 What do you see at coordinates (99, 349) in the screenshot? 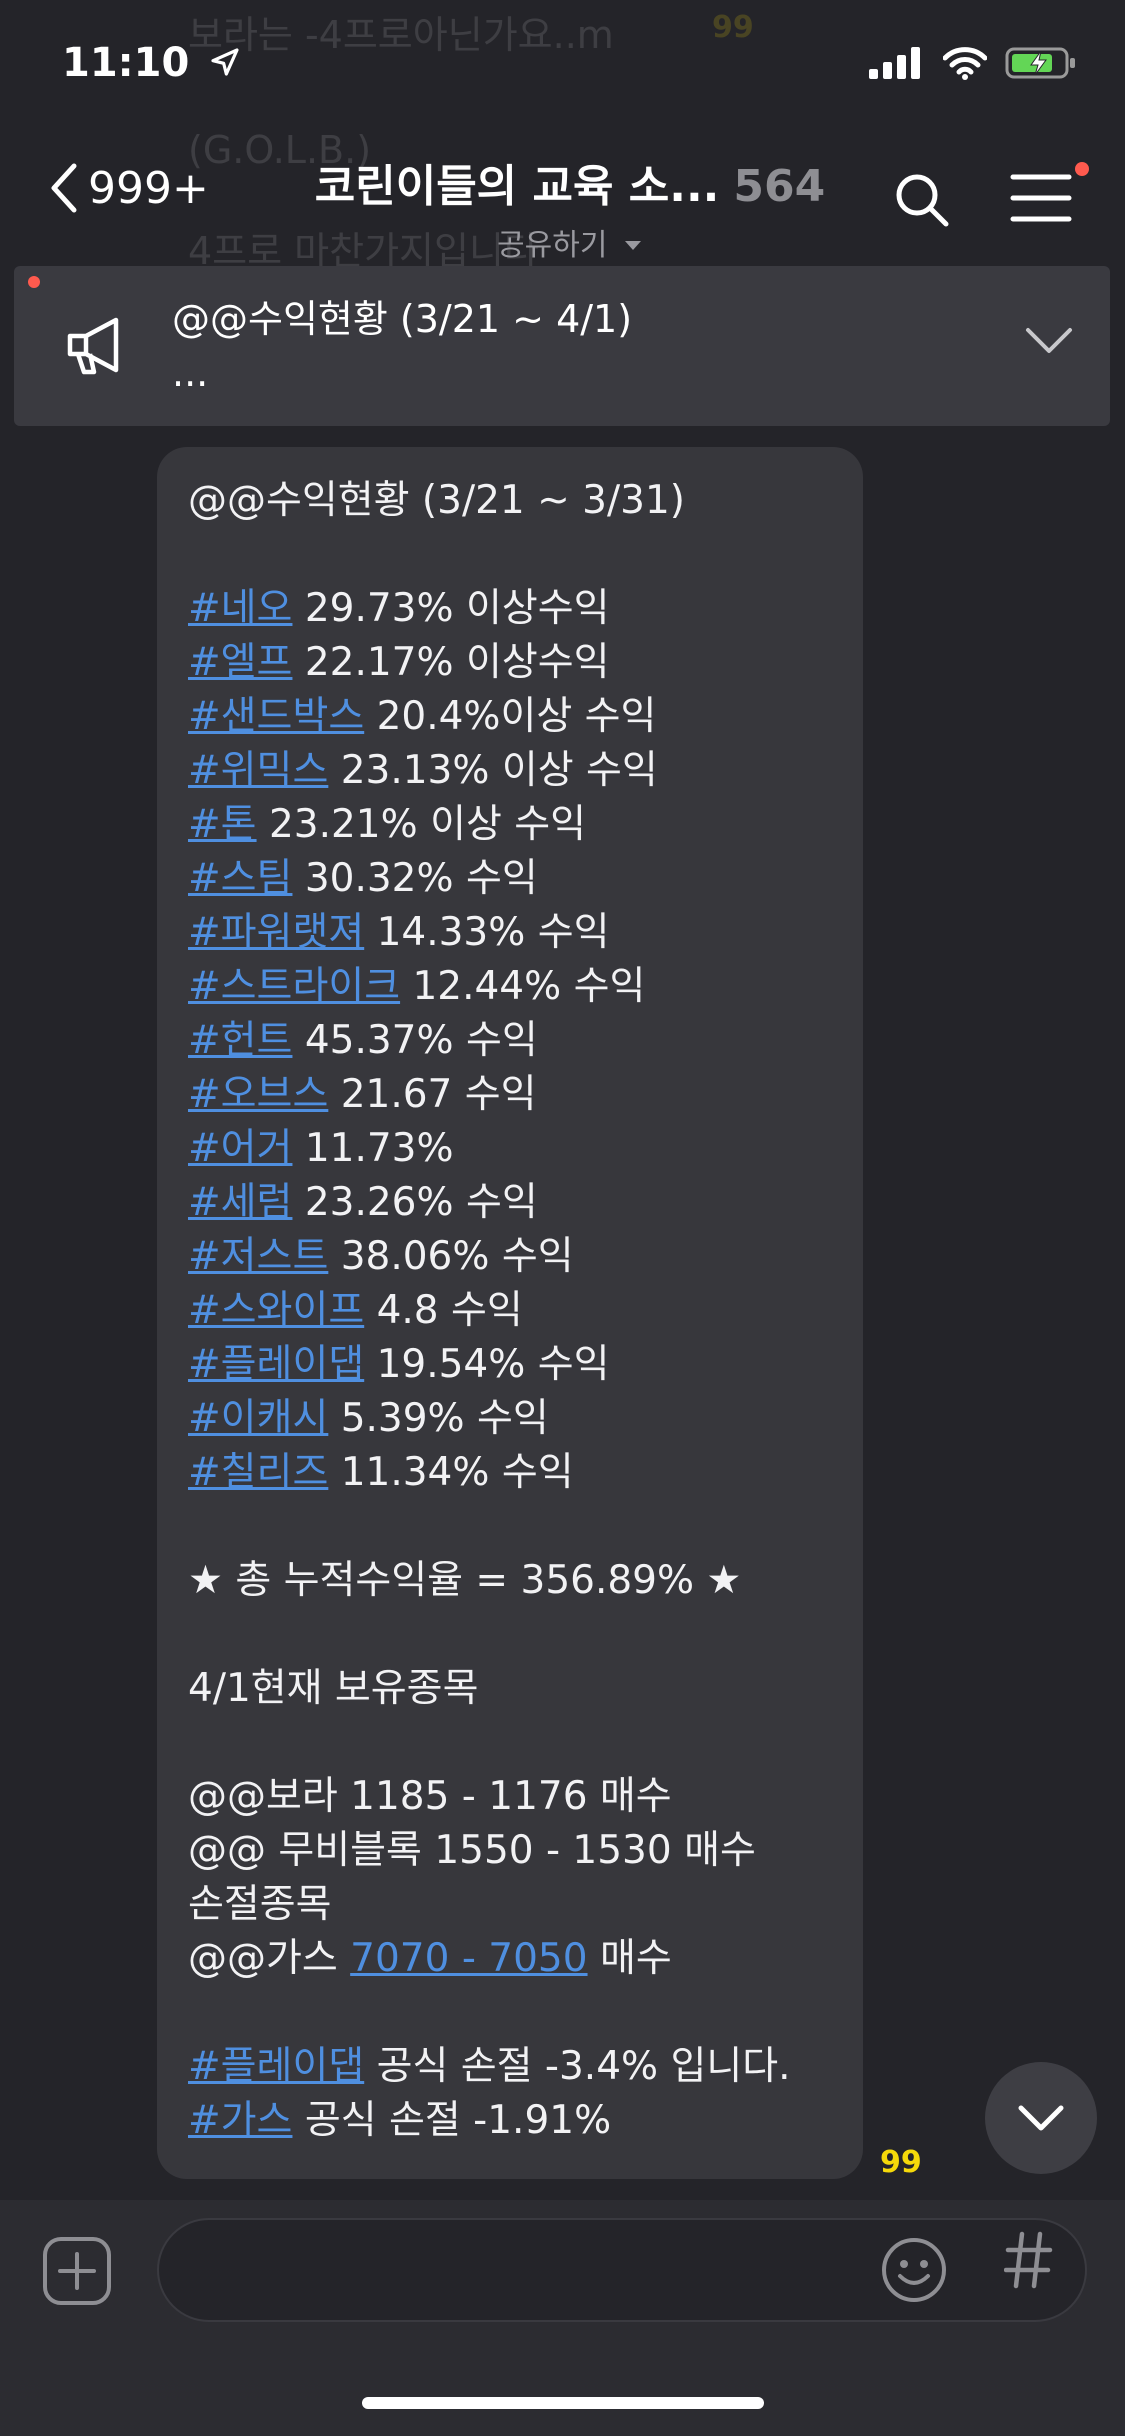
I see `megaphone-icon` at bounding box center [99, 349].